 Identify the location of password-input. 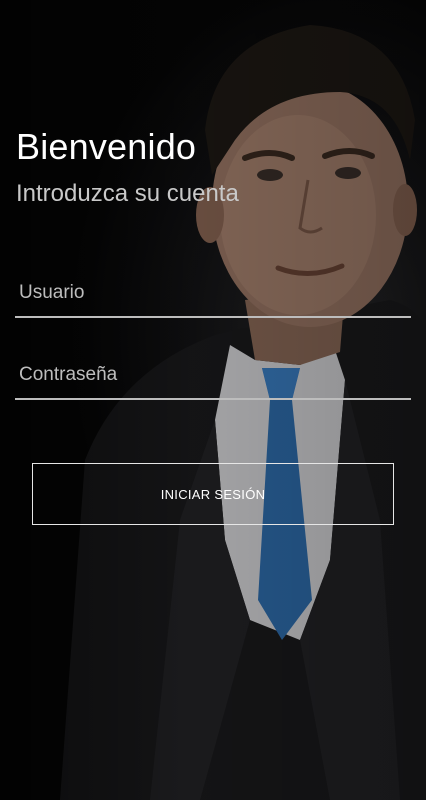
(213, 375).